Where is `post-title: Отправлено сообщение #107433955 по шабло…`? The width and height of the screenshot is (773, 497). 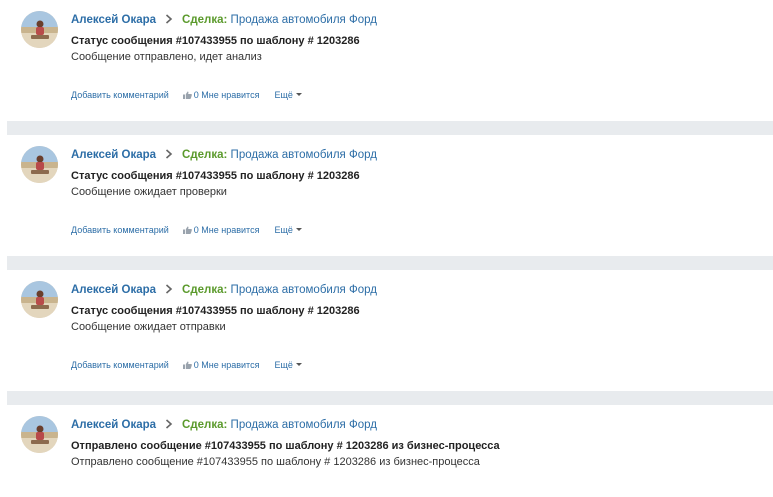
post-title: Отправлено сообщение #107433955 по шабло… is located at coordinates (285, 446).